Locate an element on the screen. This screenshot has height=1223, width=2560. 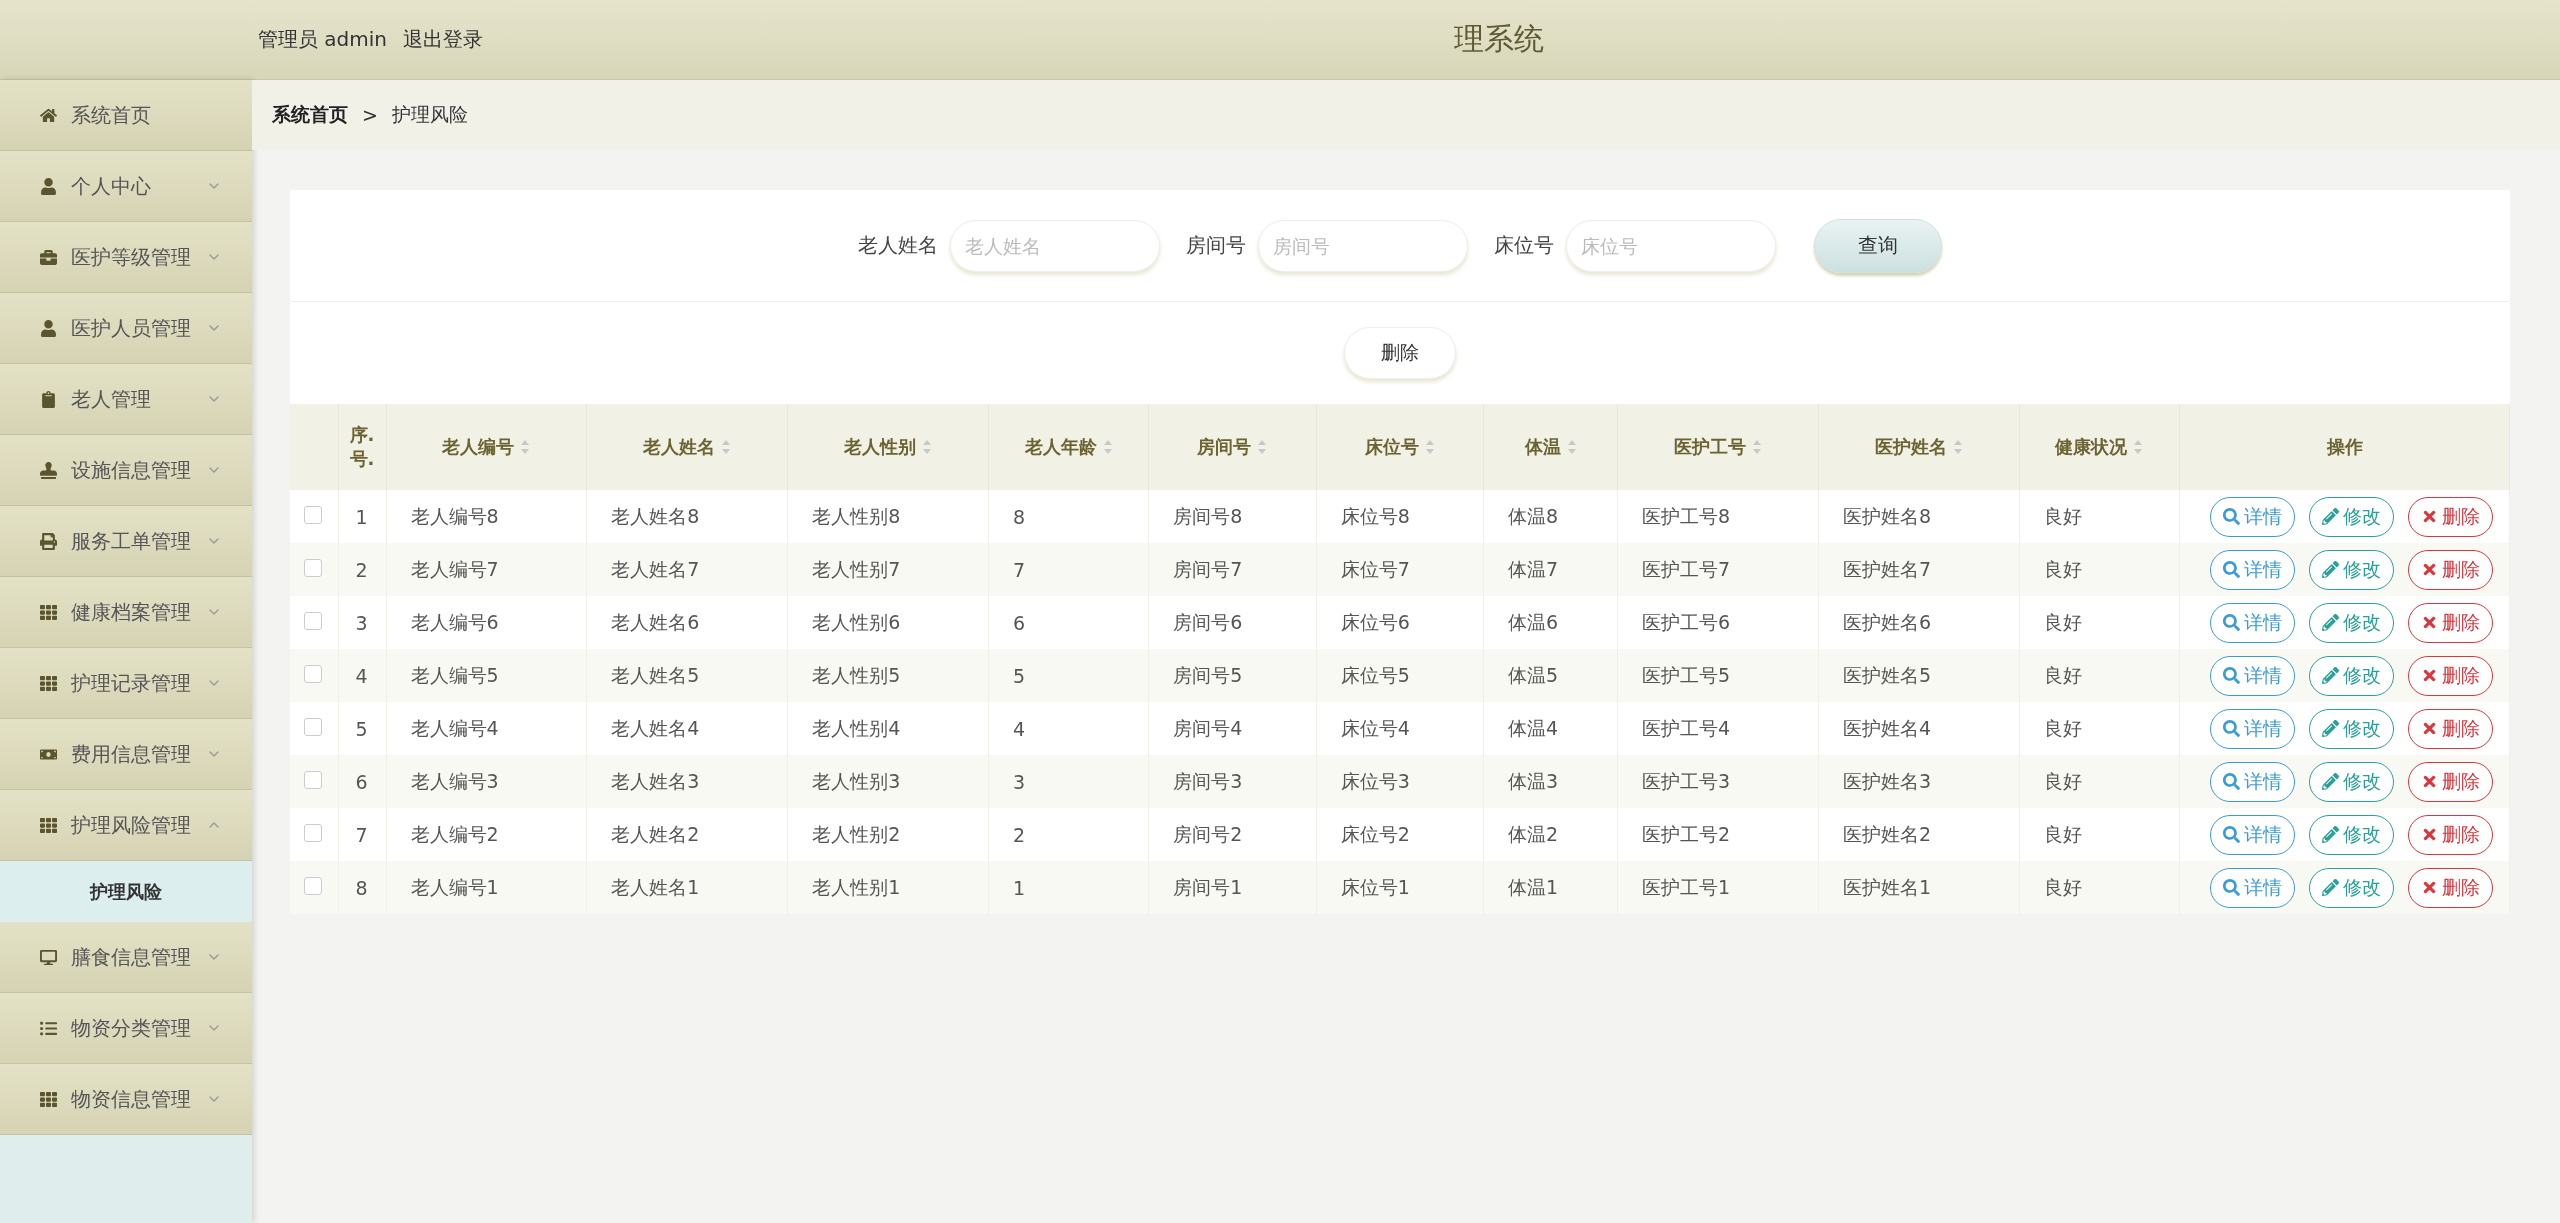
field-label: 老人姓名 is located at coordinates (898, 245).